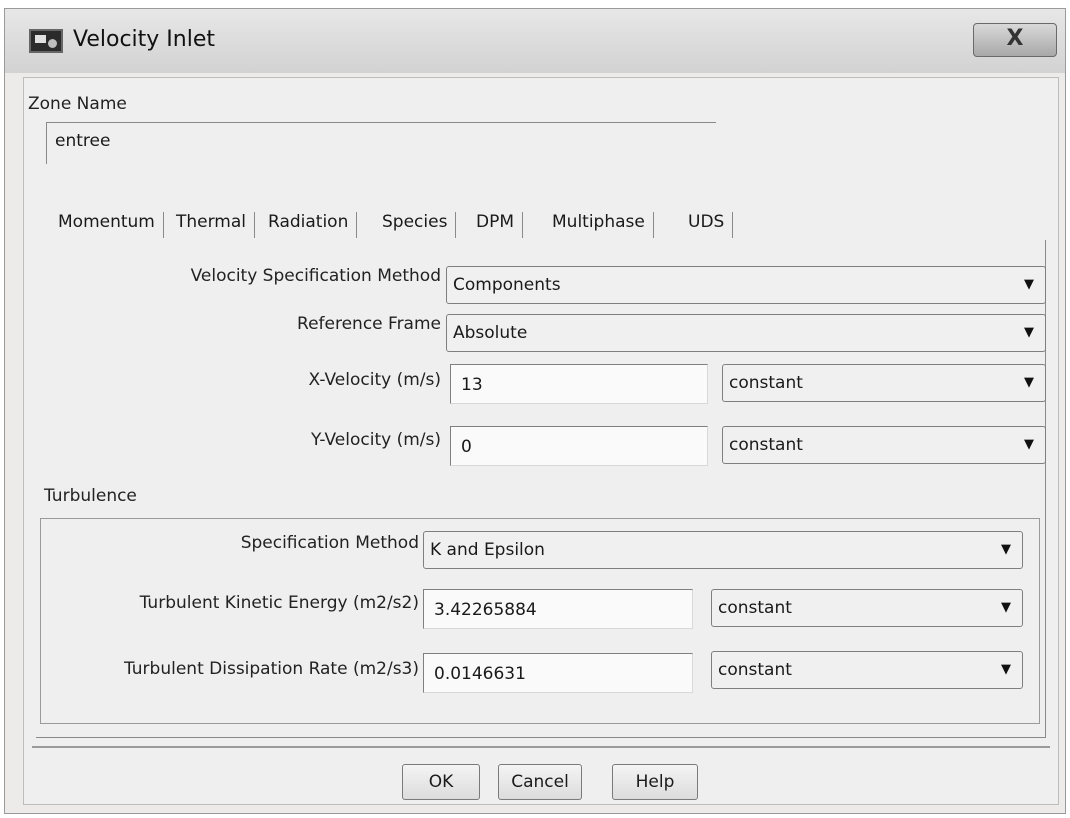 The image size is (1070, 818). Describe the element at coordinates (867, 670) in the screenshot. I see `tdr-profile-select: constant ▼` at that location.